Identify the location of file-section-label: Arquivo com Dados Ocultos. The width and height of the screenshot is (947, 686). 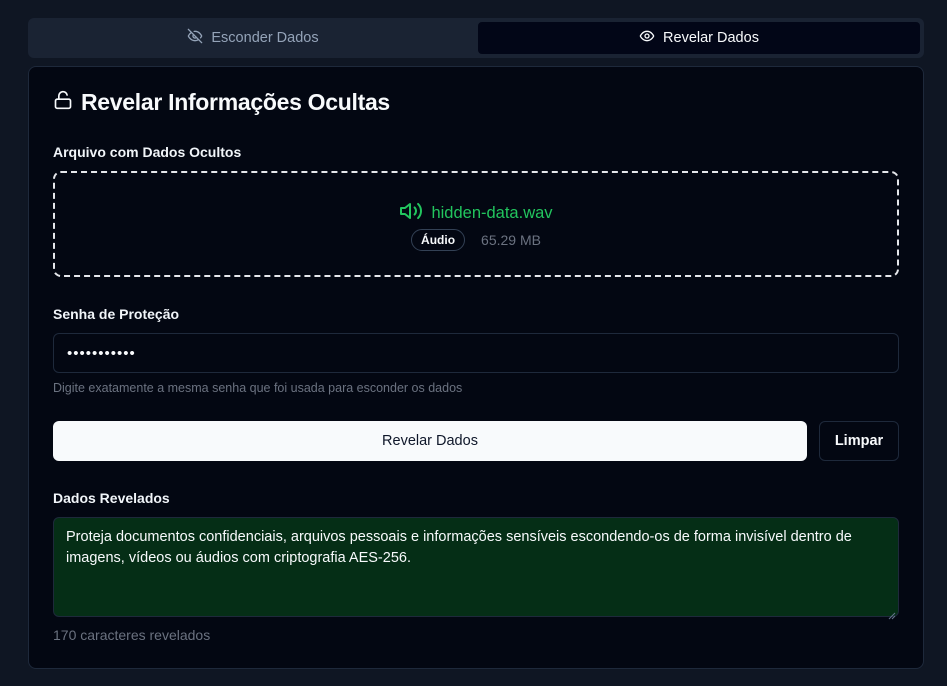
(147, 152).